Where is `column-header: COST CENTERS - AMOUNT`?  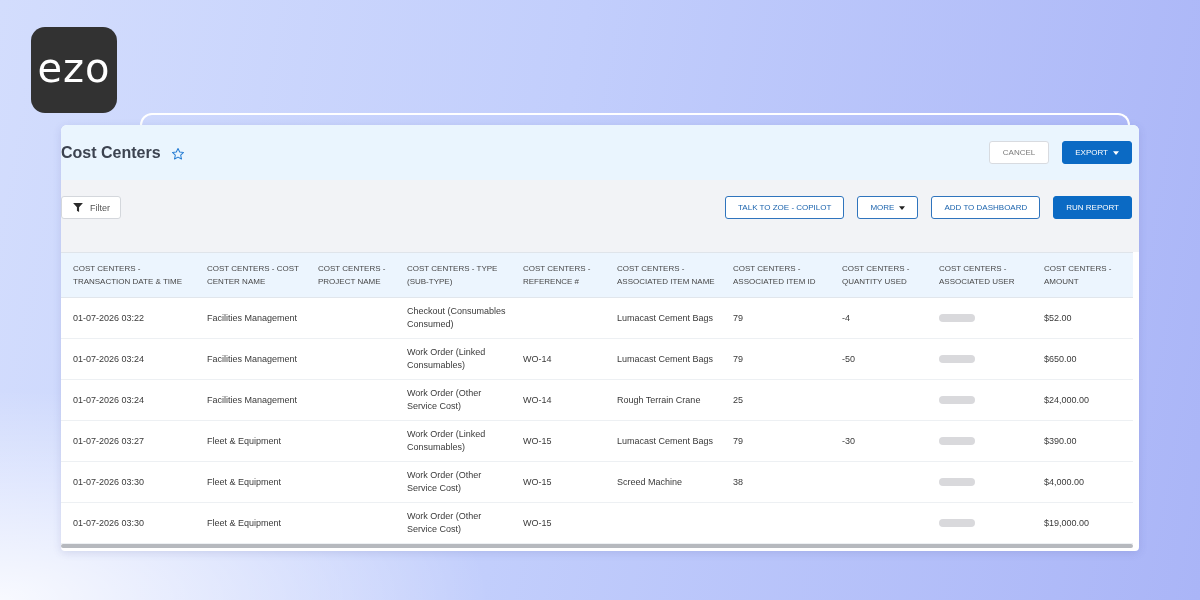
column-header: COST CENTERS - AMOUNT is located at coordinates (1082, 275).